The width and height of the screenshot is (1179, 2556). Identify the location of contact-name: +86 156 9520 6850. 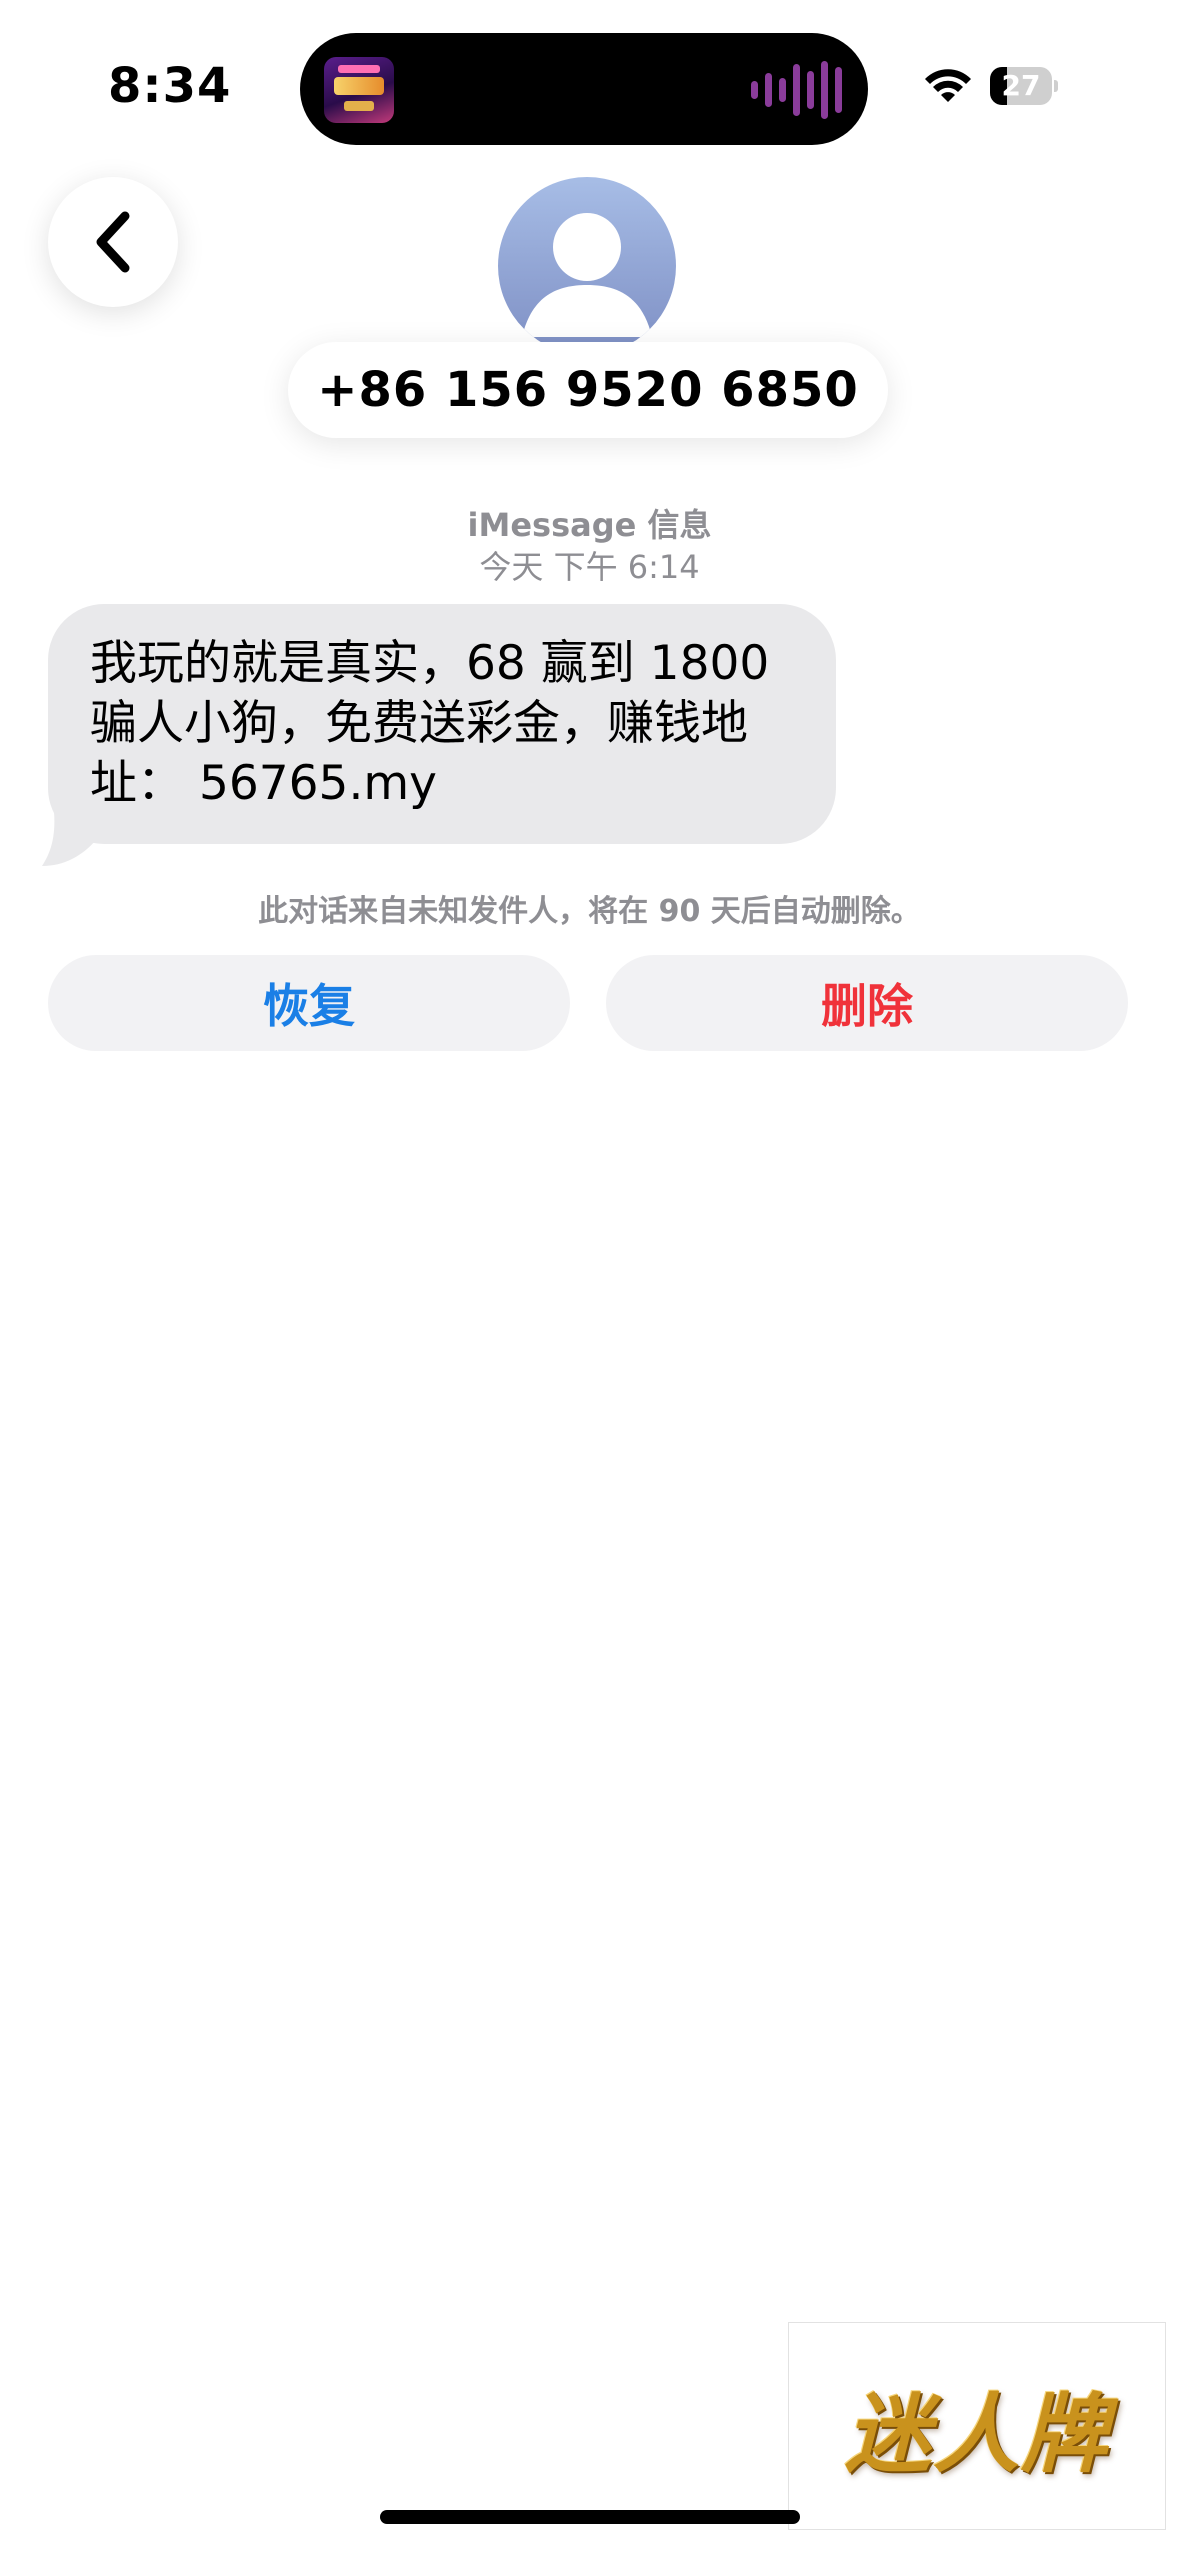
(588, 390).